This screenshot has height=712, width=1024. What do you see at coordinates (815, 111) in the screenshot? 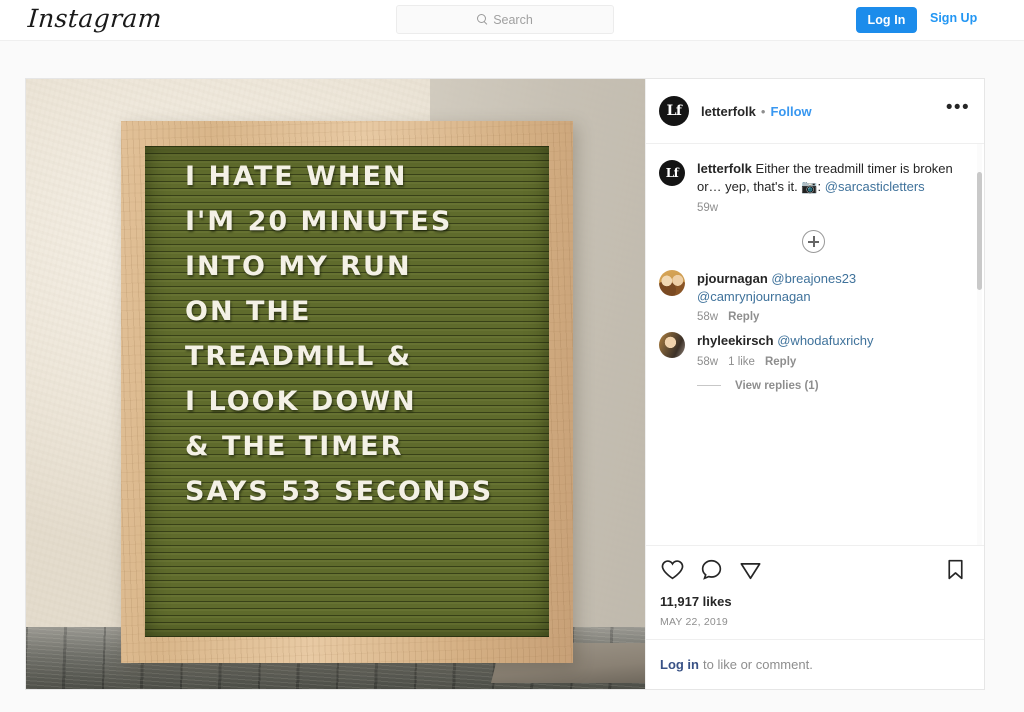
I see `post-header: Lf letterfolk • Follow •••` at bounding box center [815, 111].